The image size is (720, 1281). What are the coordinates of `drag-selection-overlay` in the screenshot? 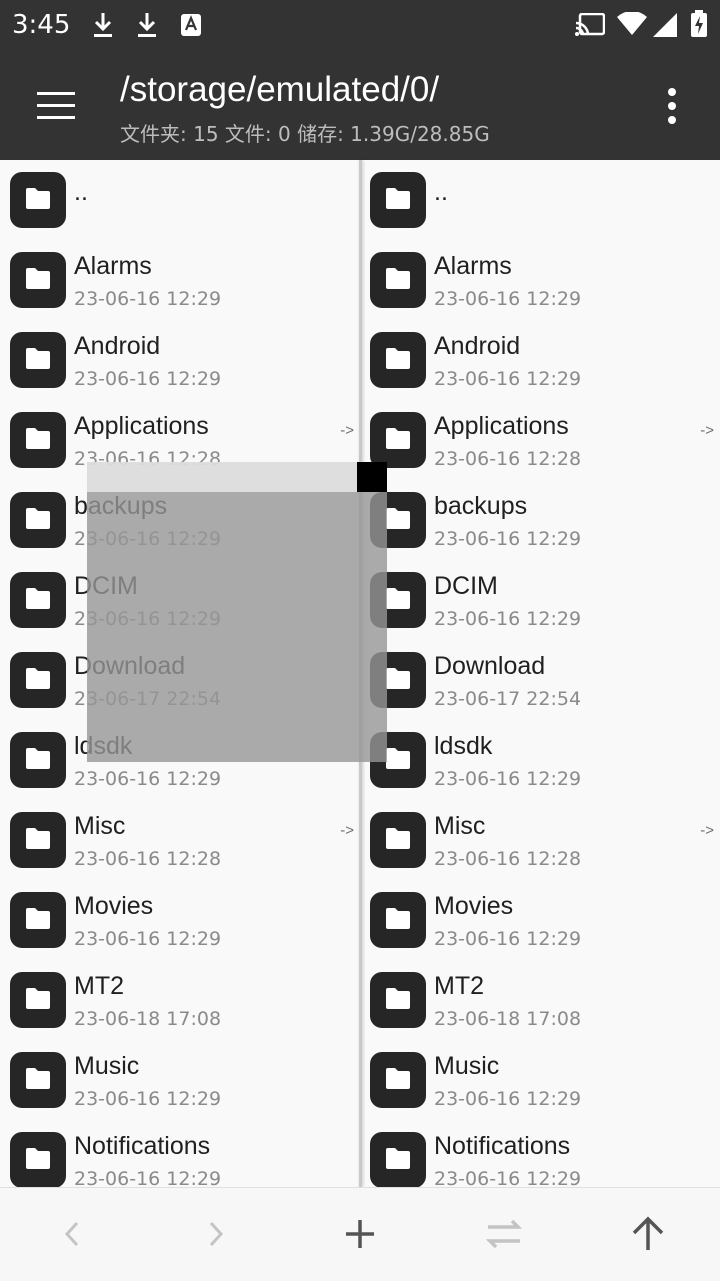 It's located at (237, 612).